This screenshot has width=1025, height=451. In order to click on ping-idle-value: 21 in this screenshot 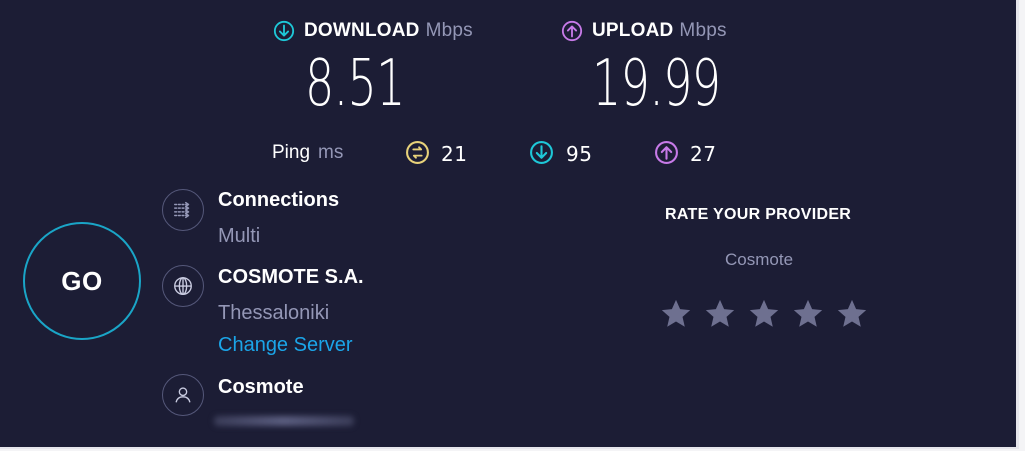, I will do `click(454, 154)`.